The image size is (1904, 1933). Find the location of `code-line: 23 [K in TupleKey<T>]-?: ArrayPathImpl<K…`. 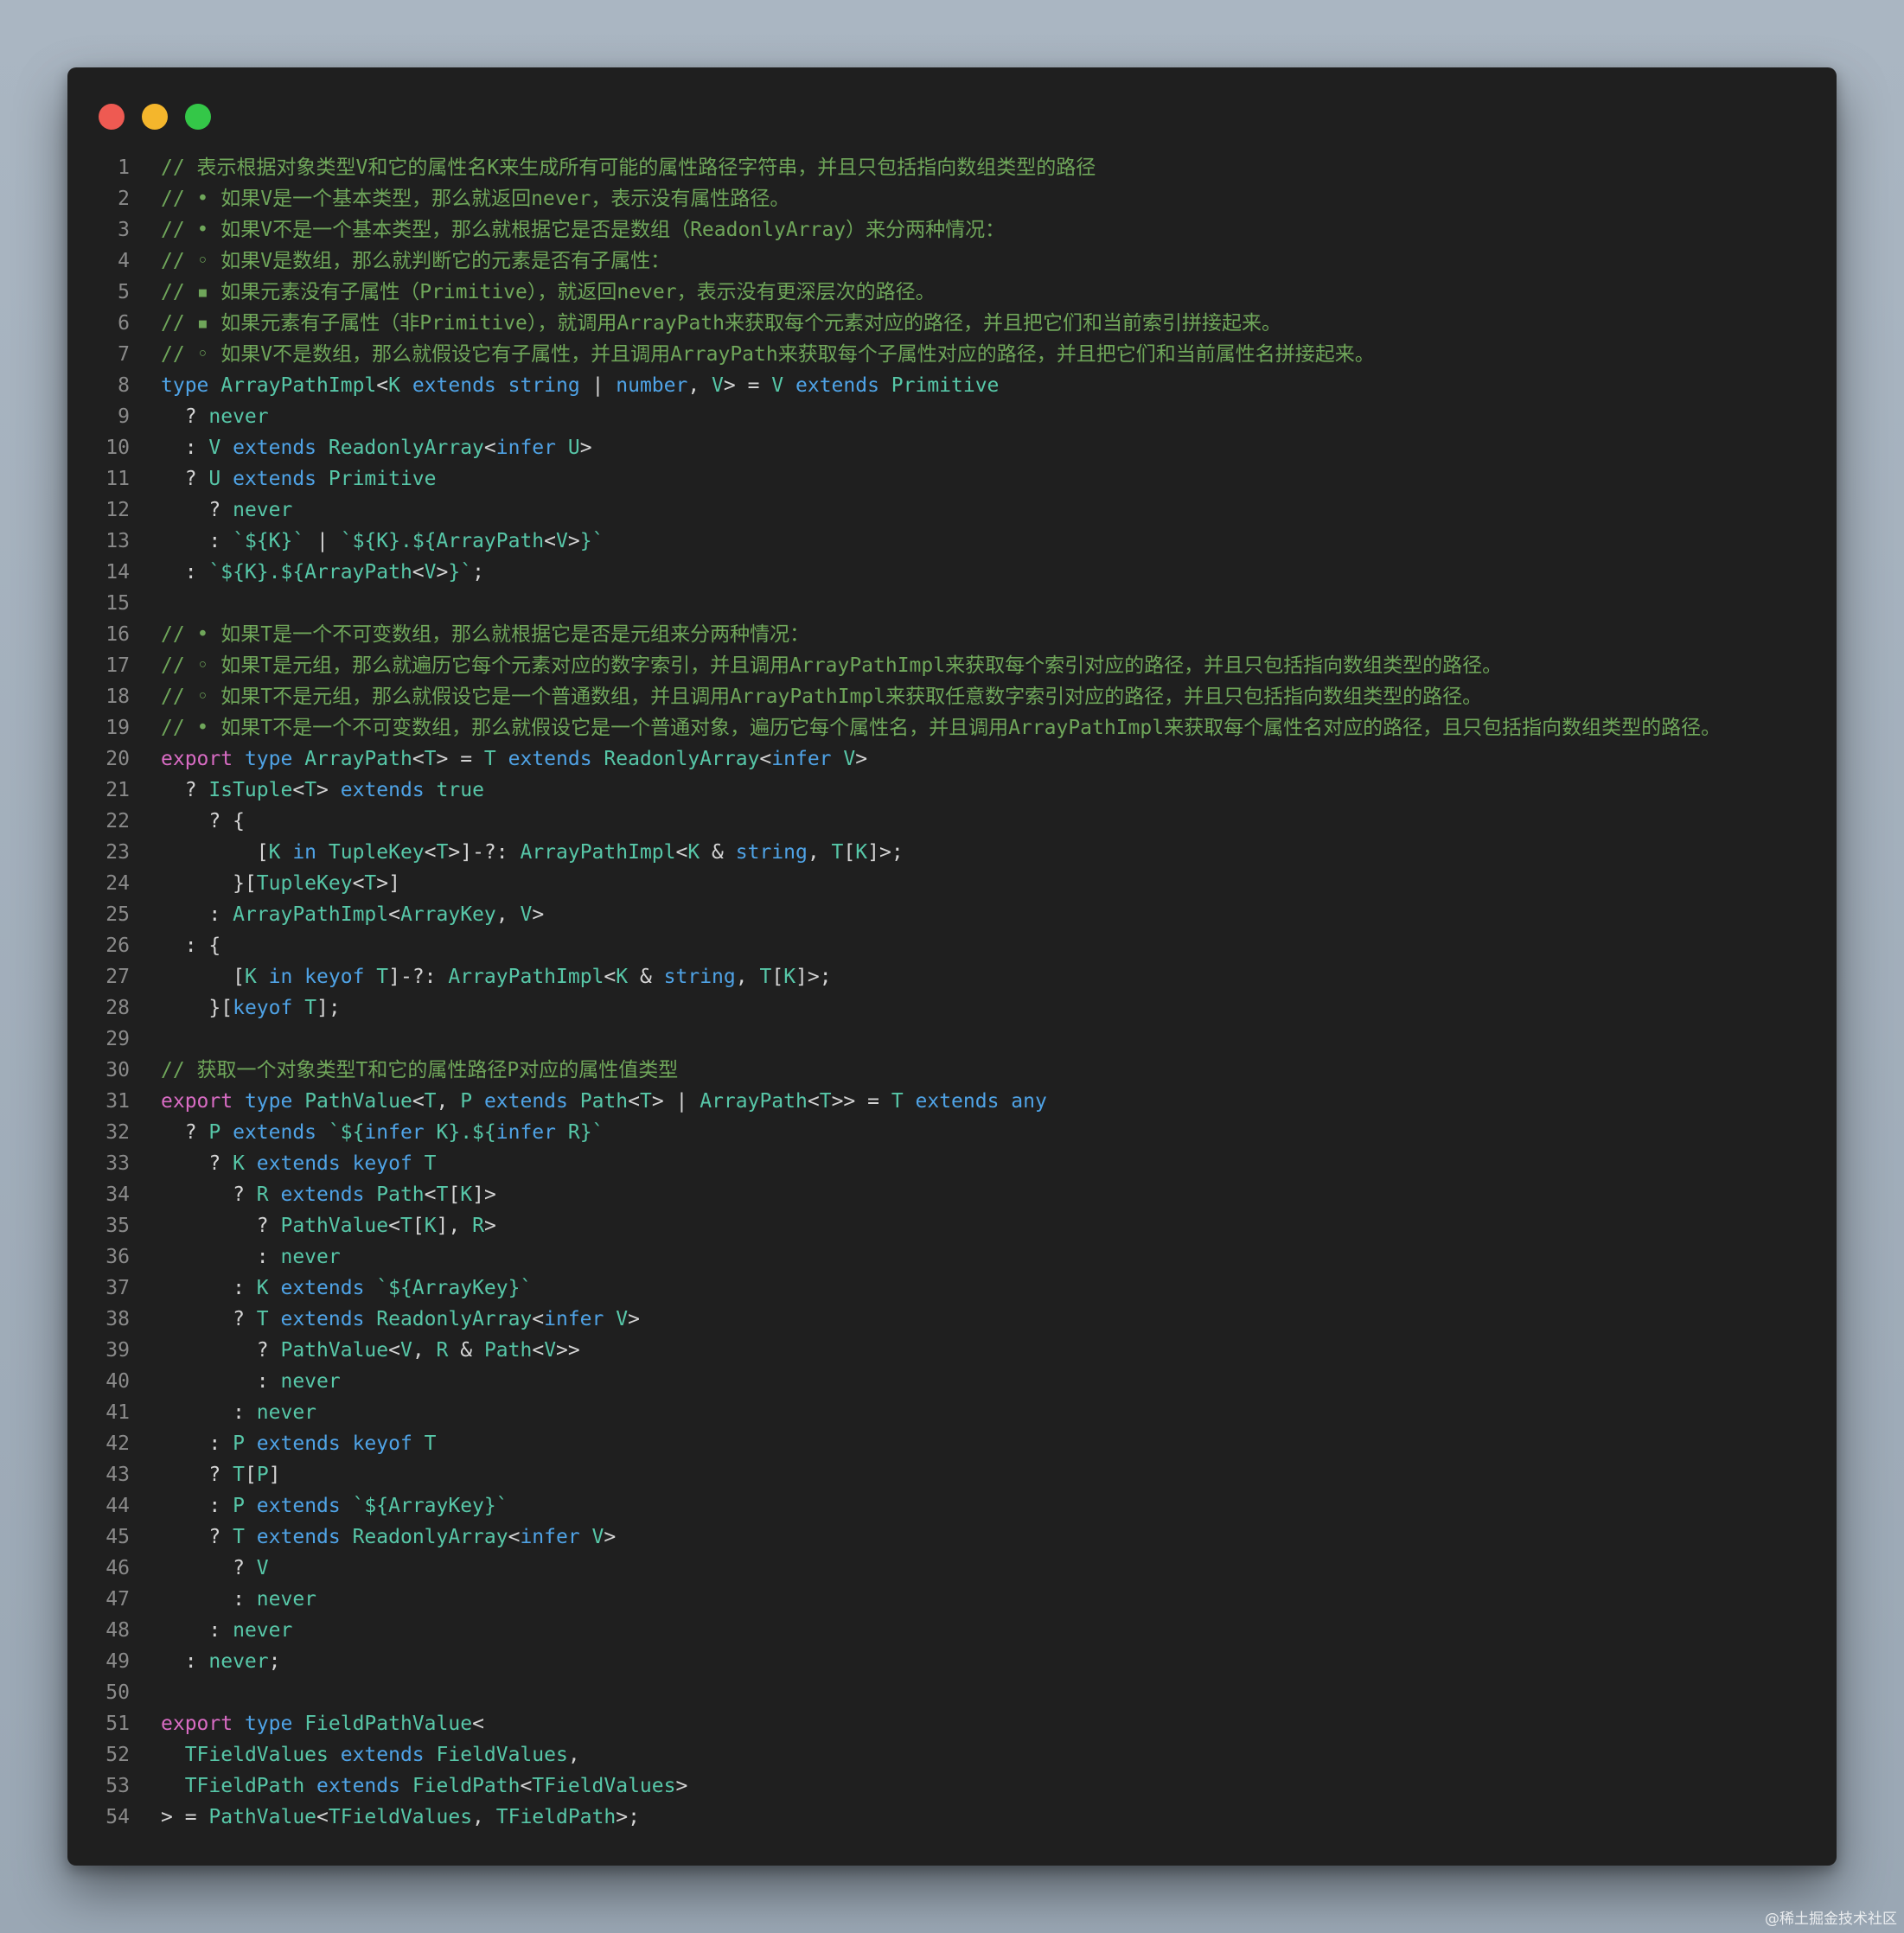

code-line: 23 [K in TupleKey<T>]-?: ArrayPathImpl<K… is located at coordinates (952, 852).